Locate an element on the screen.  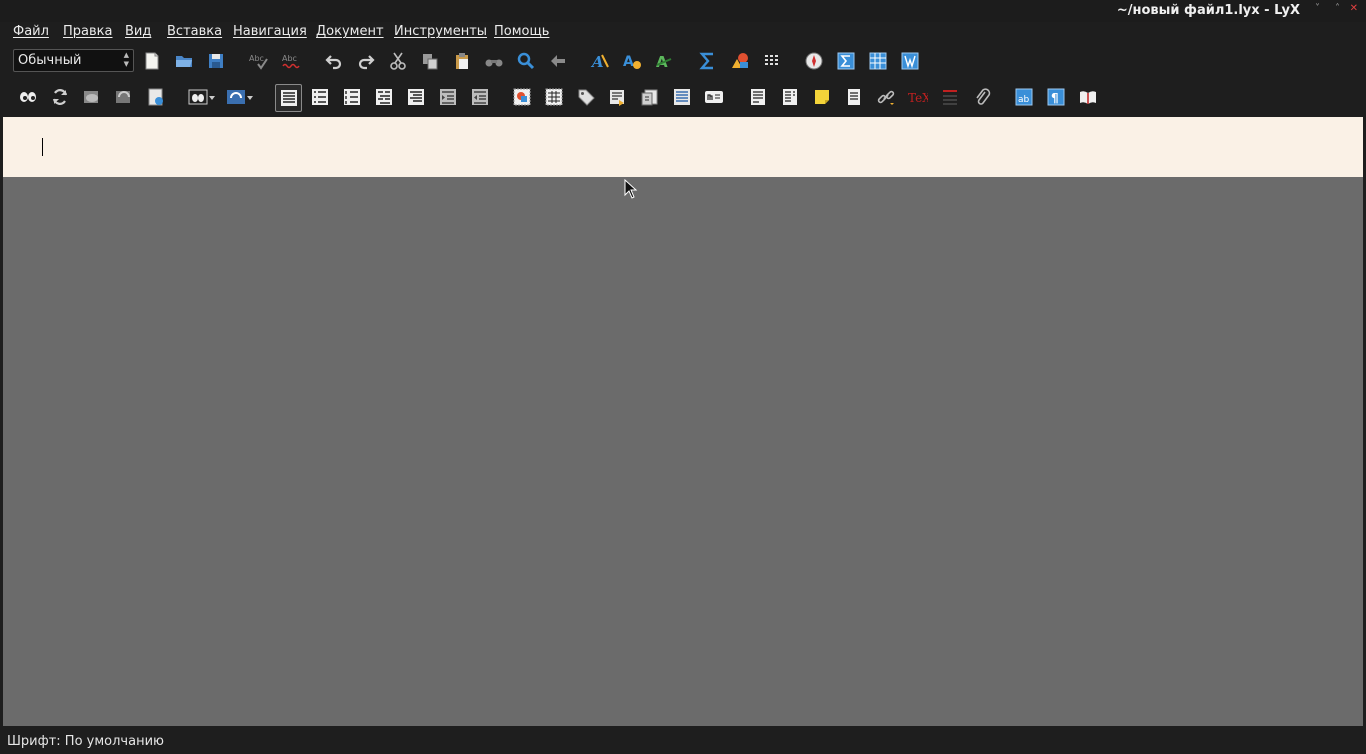
title-bar: ~/новый файл1.lyx - LyX ˅ ˄ ✕ is located at coordinates (683, 11).